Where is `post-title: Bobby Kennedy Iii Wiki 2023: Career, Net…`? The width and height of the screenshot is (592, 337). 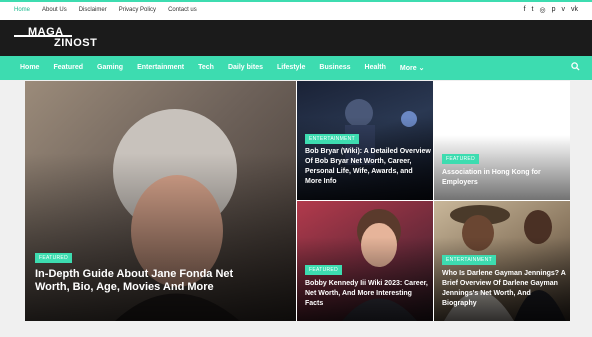 post-title: Bobby Kennedy Iii Wiki 2023: Career, Net… is located at coordinates (367, 294).